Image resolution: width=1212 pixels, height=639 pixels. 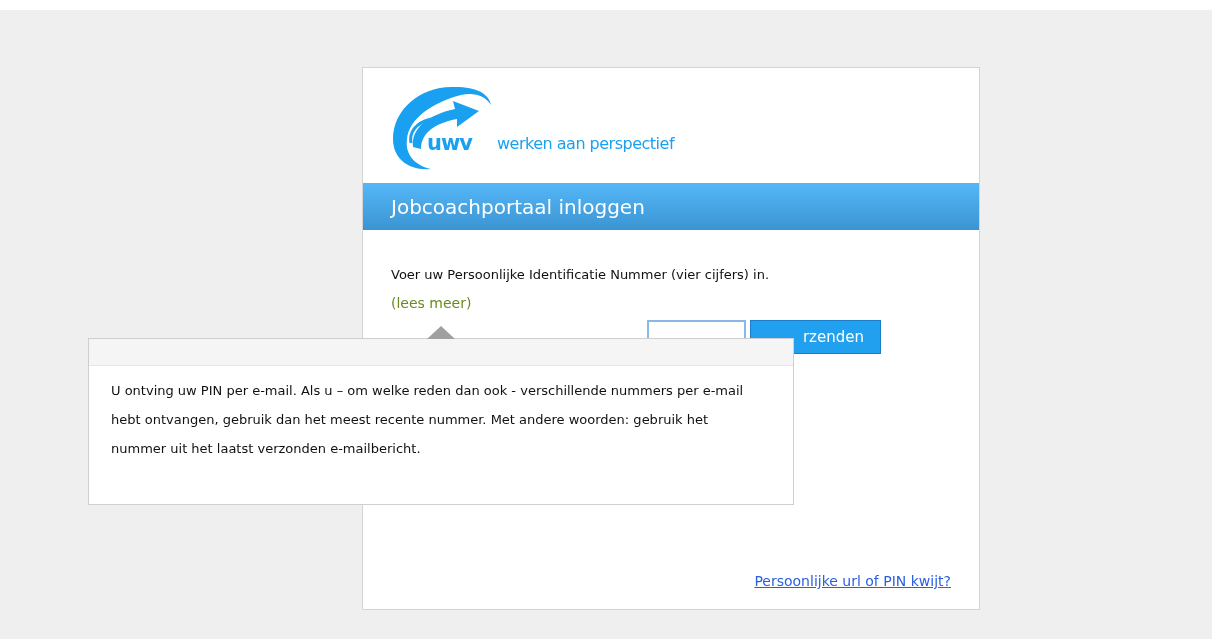 What do you see at coordinates (518, 206) in the screenshot?
I see `page-title: Jobcoachportaal inloggen` at bounding box center [518, 206].